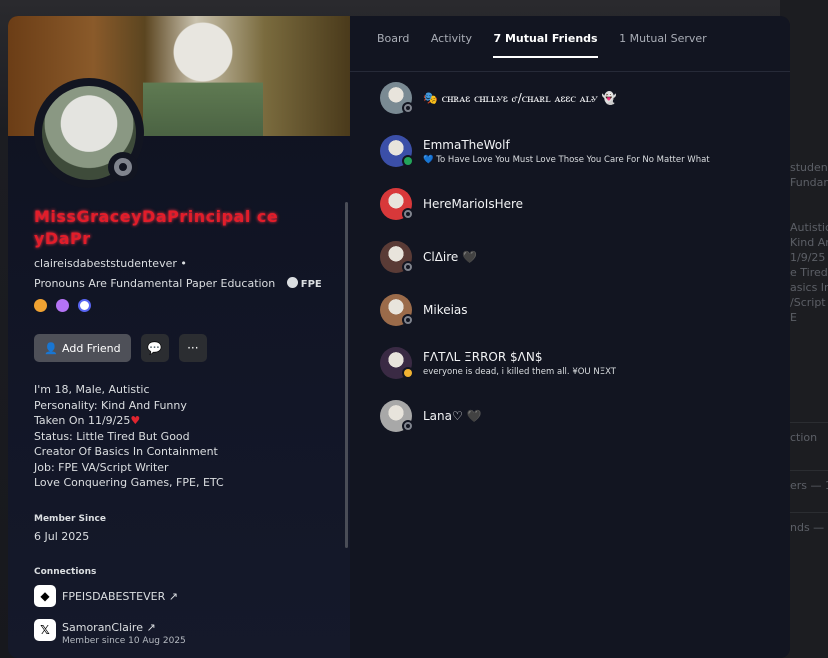  Describe the element at coordinates (809, 441) in the screenshot. I see `background-row: ction` at that location.